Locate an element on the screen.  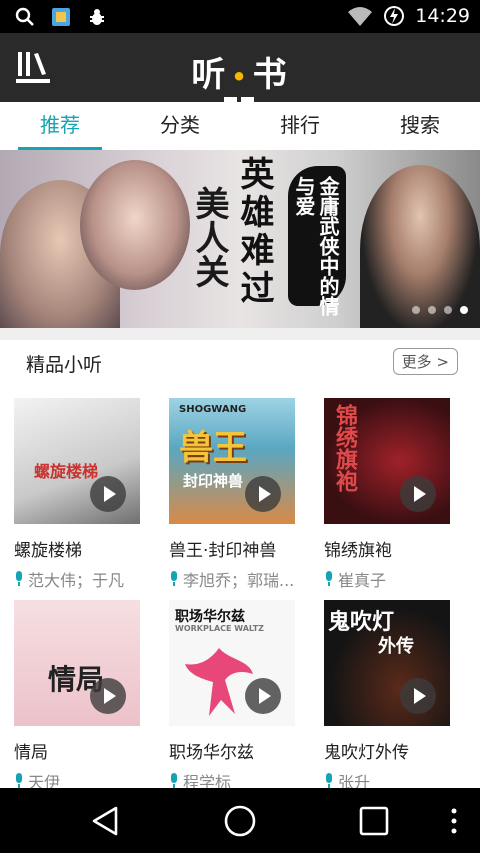
app-title-right: 书 is located at coordinates (270, 75).